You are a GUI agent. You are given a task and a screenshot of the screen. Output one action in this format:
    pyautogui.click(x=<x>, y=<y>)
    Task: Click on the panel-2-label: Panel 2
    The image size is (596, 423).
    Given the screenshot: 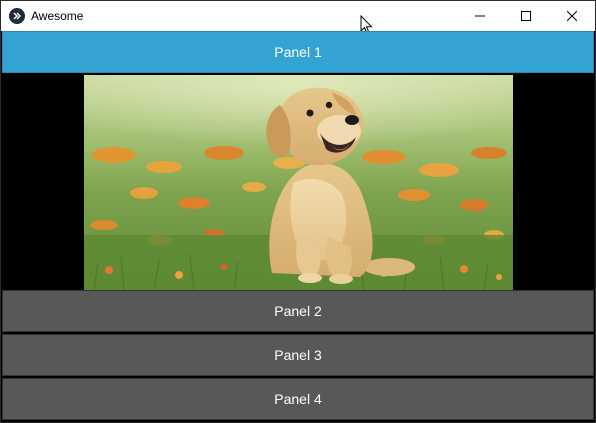 What is the action you would take?
    pyautogui.click(x=298, y=311)
    